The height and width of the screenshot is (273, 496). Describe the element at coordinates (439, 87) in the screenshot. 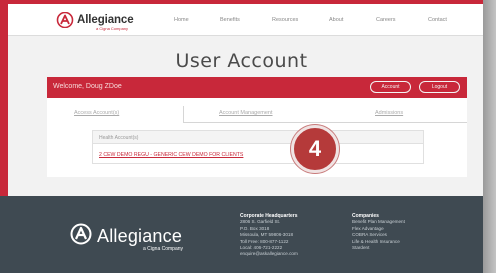

I see `logout-button: Logout` at that location.